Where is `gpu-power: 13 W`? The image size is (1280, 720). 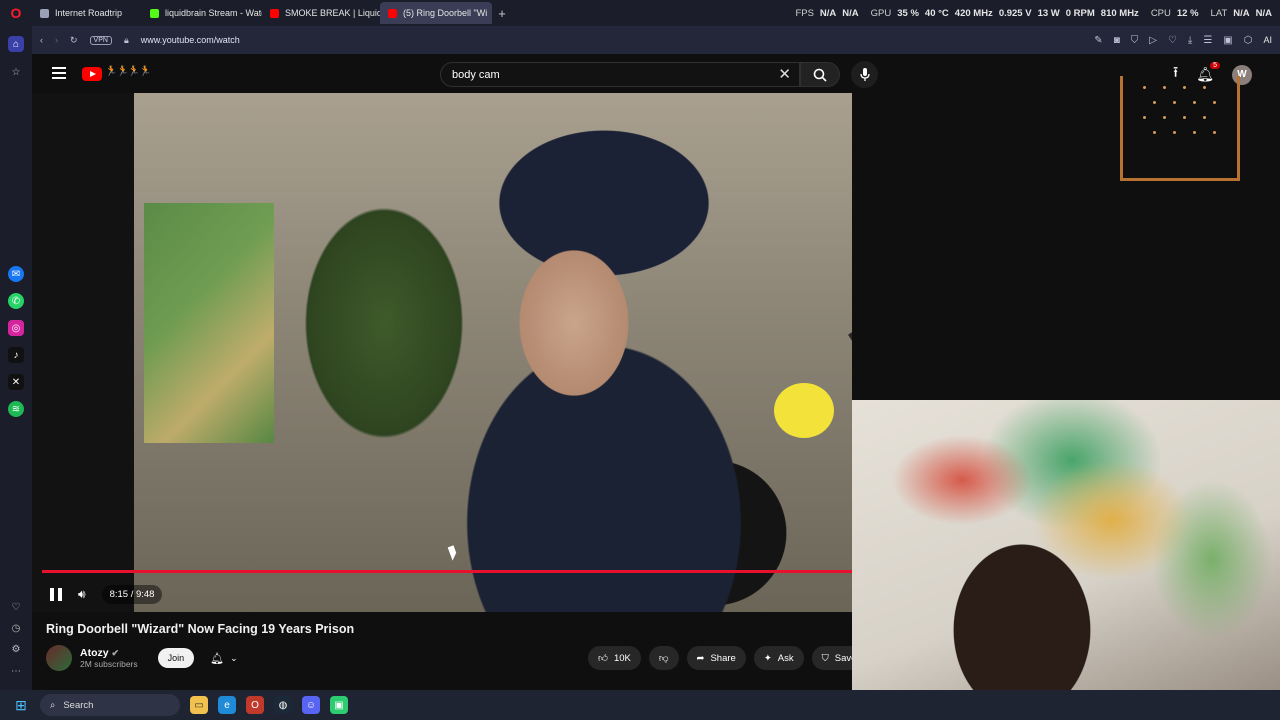
gpu-power: 13 W is located at coordinates (1048, 13).